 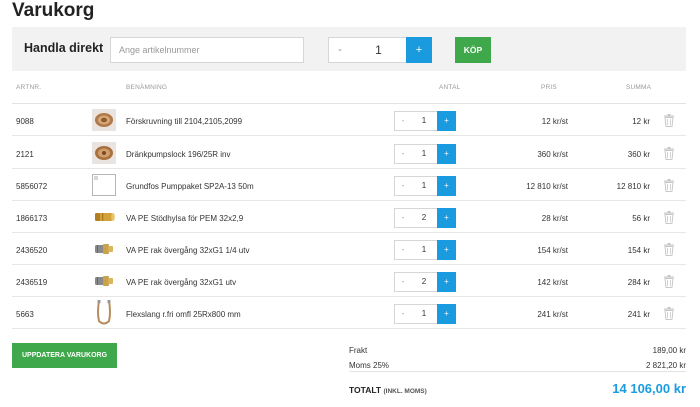 I want to click on header-qty: ANTAL, so click(x=450, y=87).